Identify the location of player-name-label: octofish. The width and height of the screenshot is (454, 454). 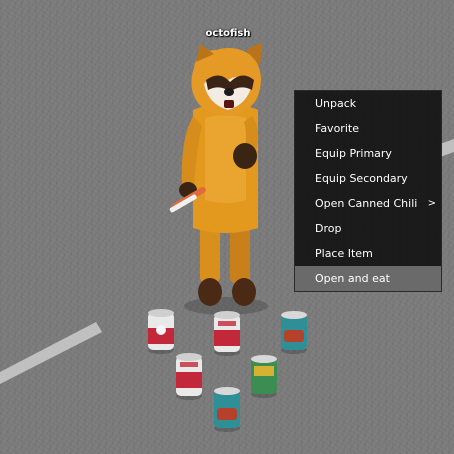
(228, 33).